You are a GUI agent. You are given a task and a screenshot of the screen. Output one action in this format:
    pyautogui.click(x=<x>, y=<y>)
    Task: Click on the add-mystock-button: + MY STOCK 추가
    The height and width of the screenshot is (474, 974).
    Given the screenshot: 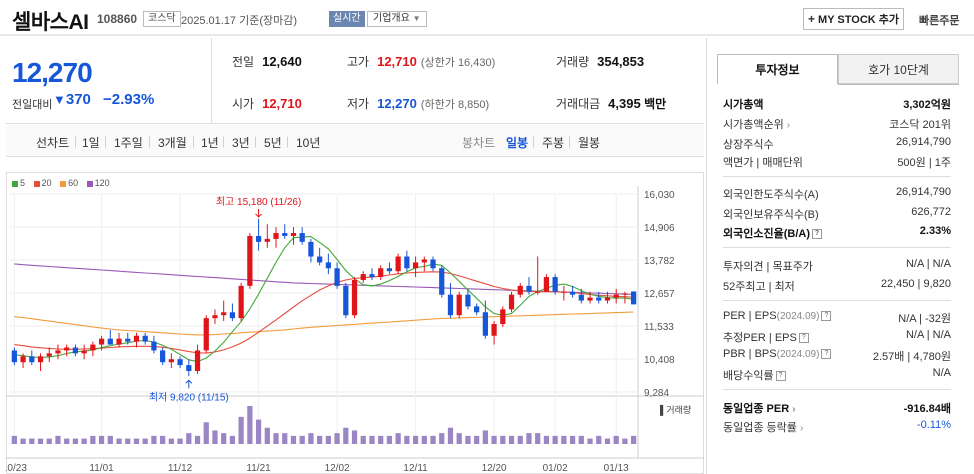 What is the action you would take?
    pyautogui.click(x=853, y=19)
    